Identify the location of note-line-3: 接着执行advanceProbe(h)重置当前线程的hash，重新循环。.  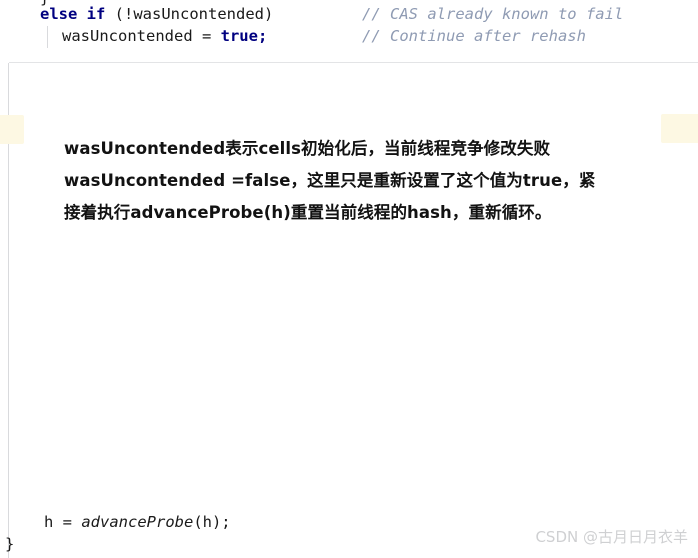
(308, 212).